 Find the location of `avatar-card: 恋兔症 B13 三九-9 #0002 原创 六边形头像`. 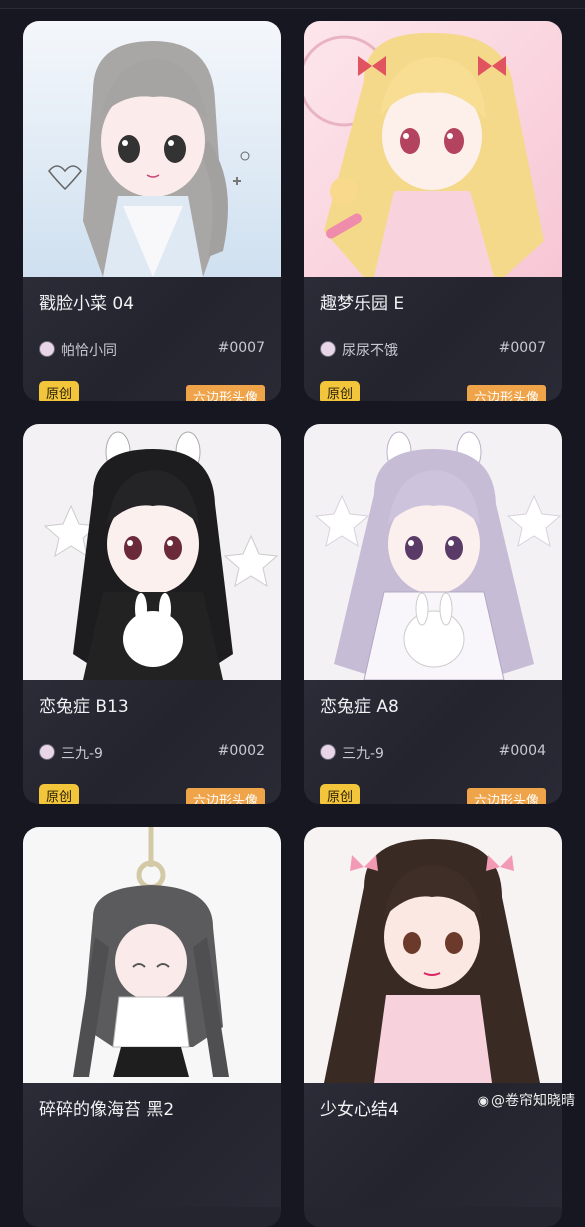

avatar-card: 恋兔症 B13 三九-9 #0002 原创 六边形头像 is located at coordinates (152, 614).